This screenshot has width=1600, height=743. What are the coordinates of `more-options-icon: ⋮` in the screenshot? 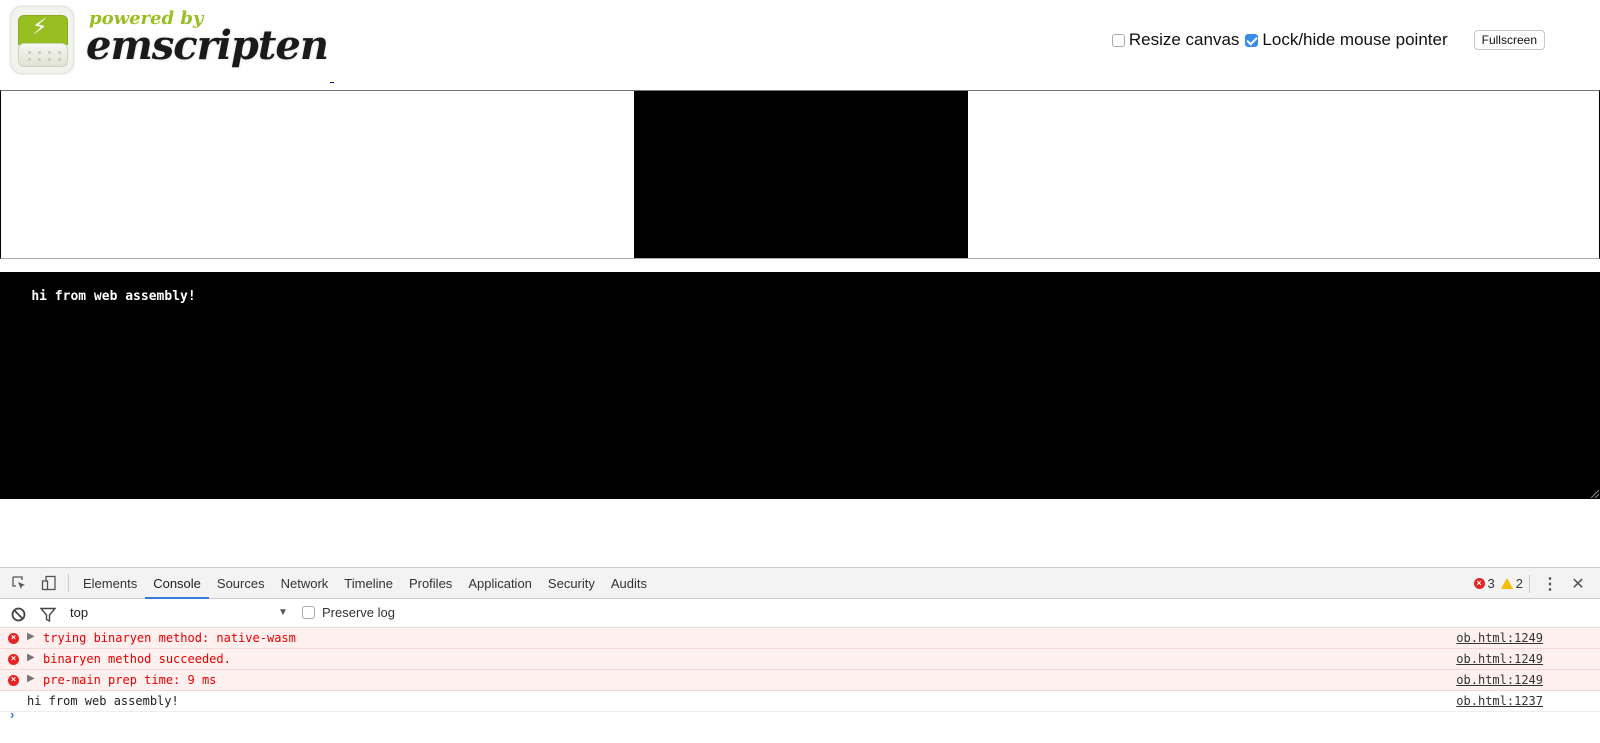 It's located at (1550, 584).